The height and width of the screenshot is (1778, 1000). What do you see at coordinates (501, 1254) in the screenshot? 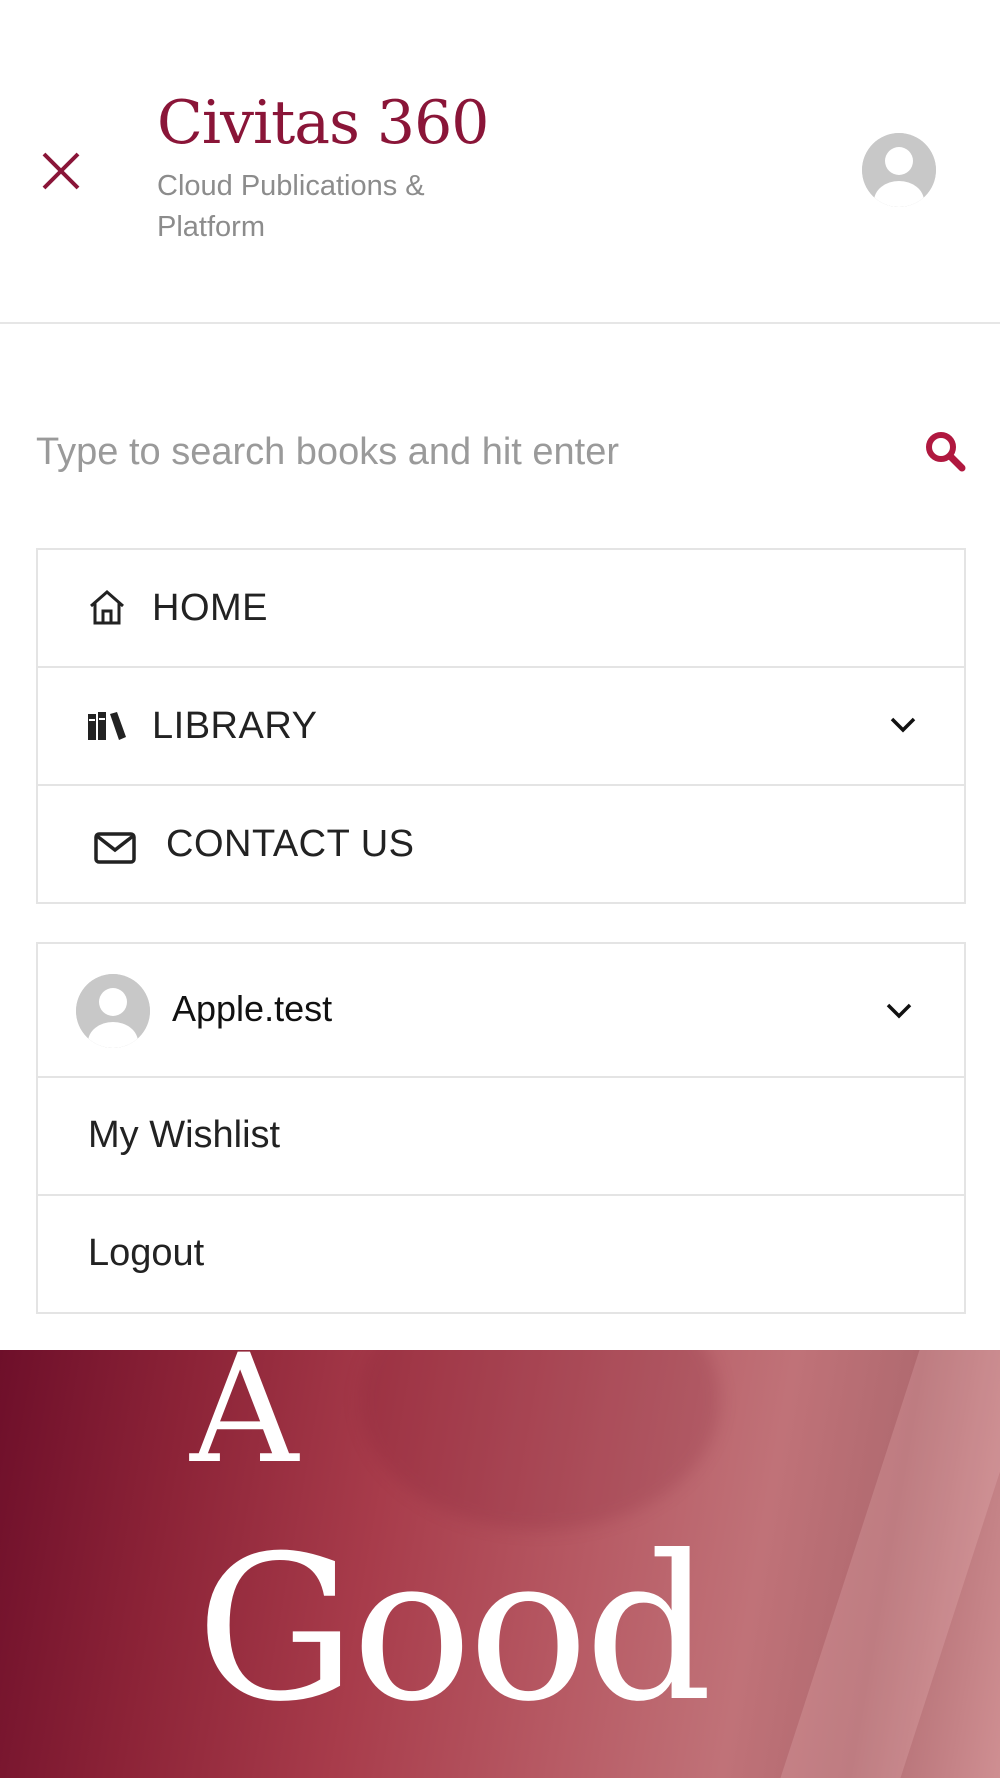
I see `user-menu-item-logout: Logout` at bounding box center [501, 1254].